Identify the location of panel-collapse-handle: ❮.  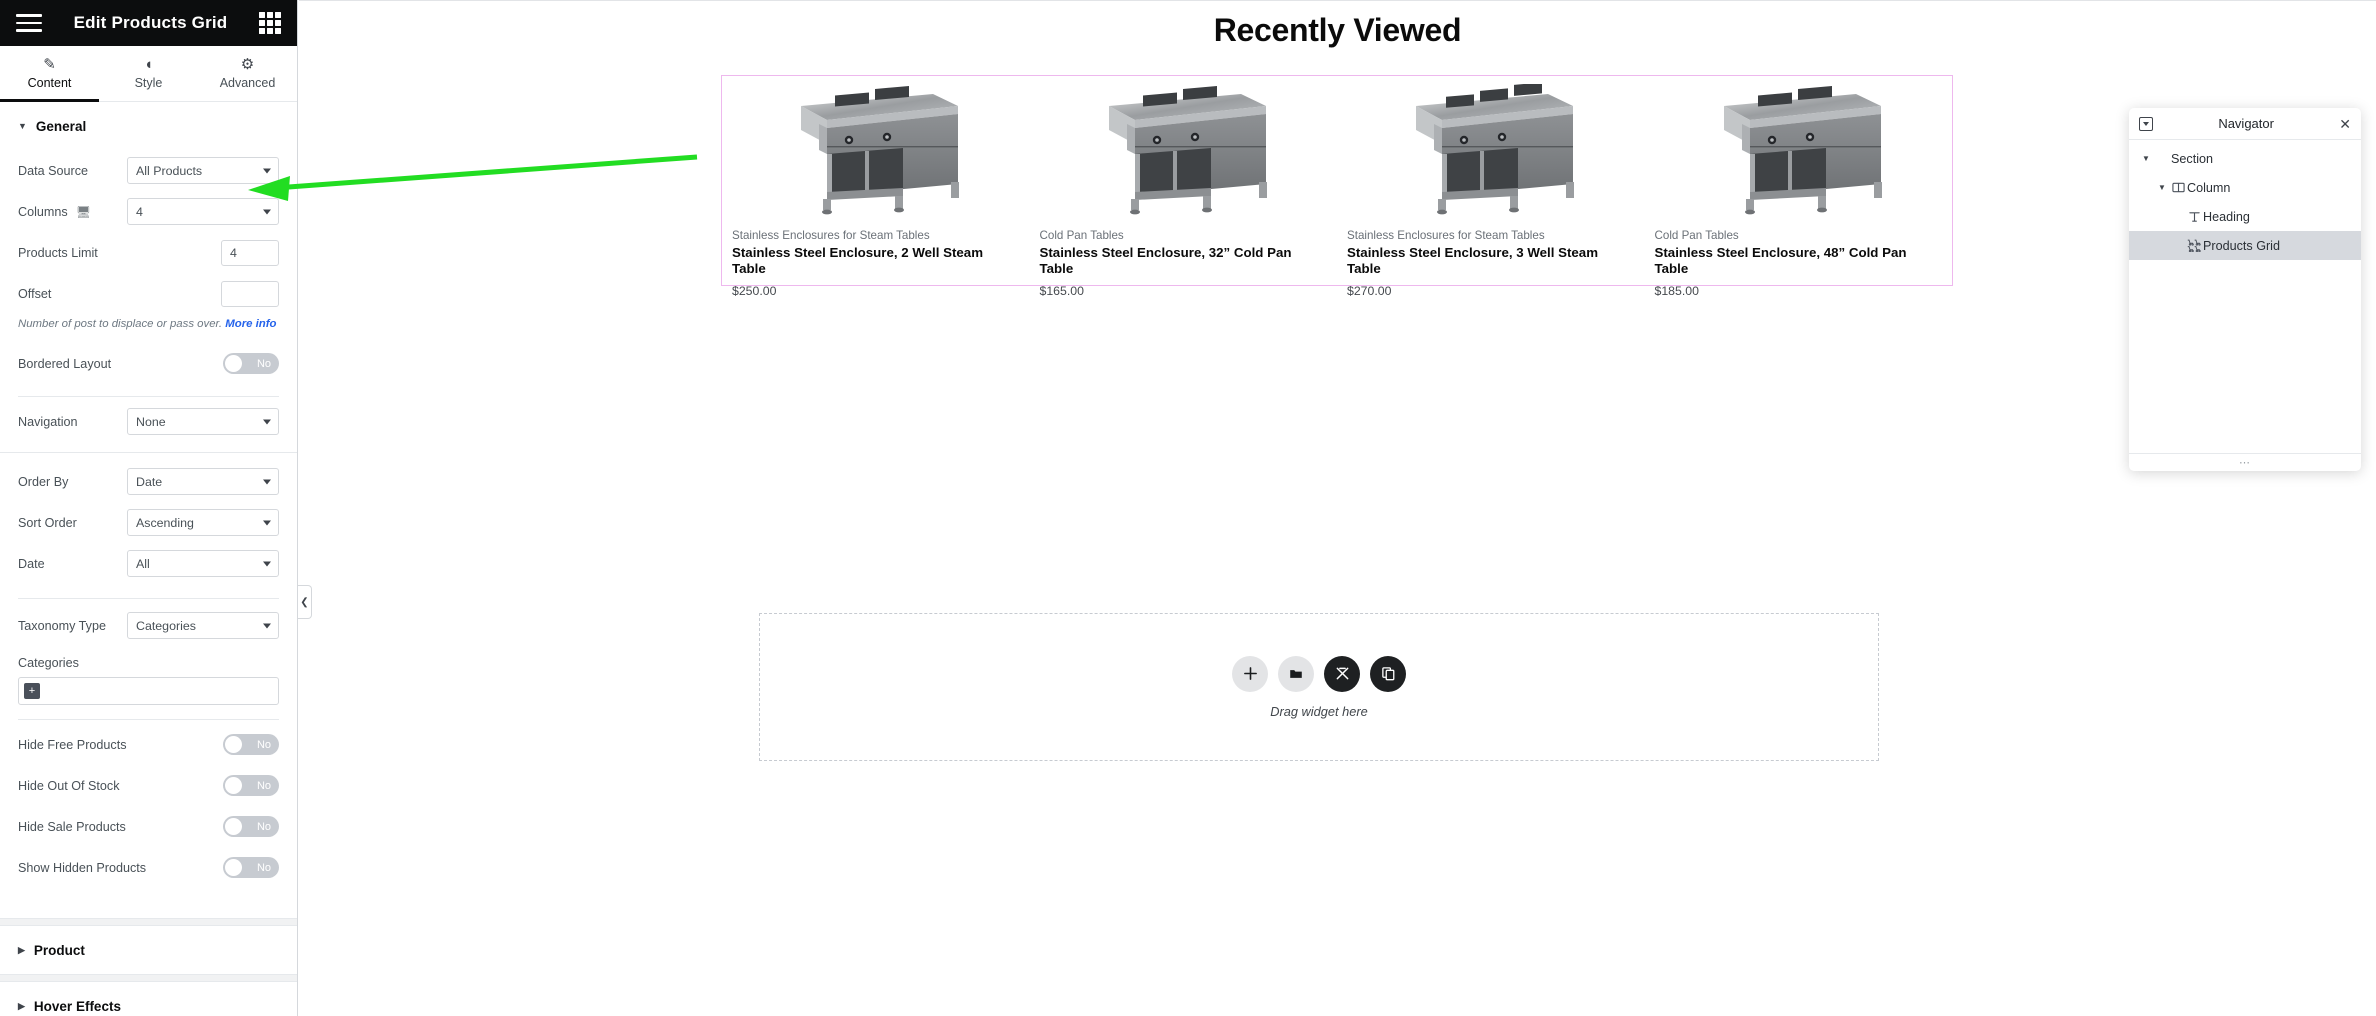
(305, 602).